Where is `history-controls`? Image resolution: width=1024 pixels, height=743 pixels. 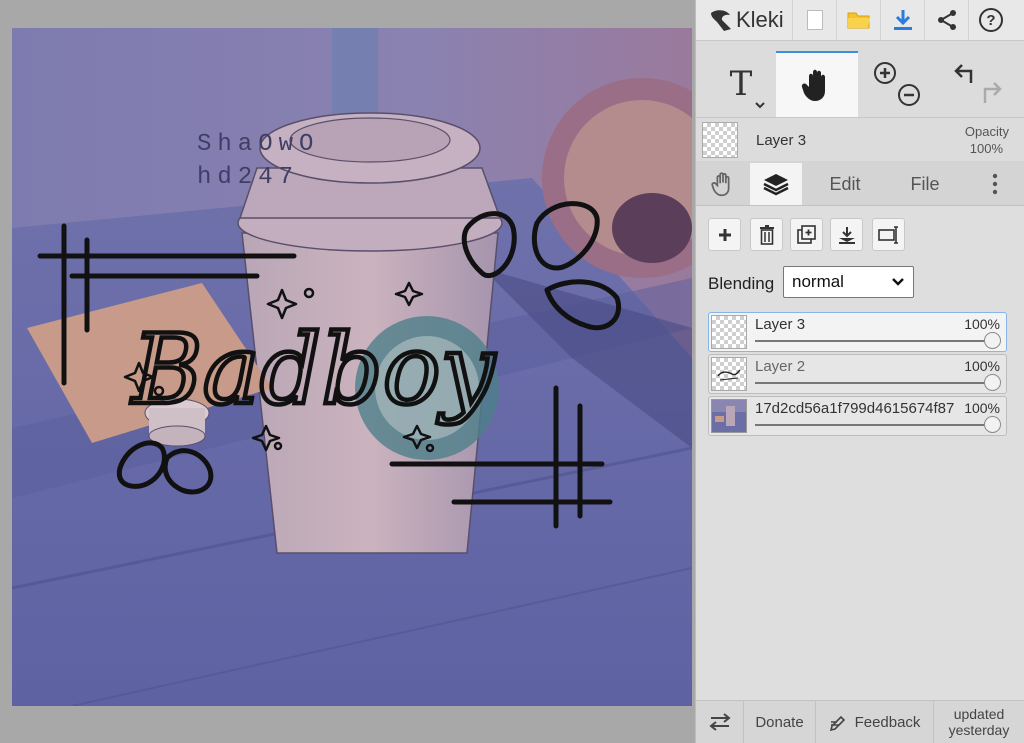
history-controls is located at coordinates (978, 83).